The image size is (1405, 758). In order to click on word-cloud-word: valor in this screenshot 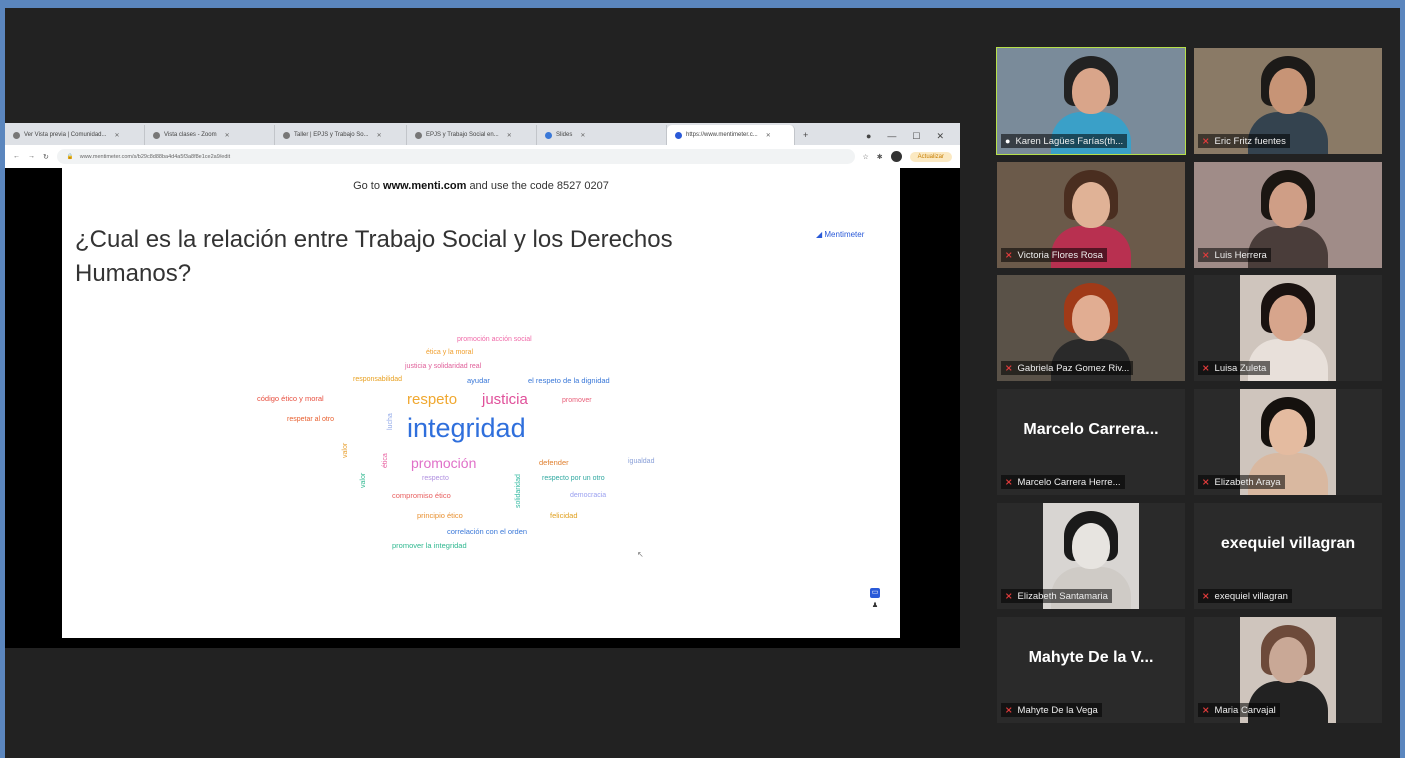, I will do `click(363, 480)`.